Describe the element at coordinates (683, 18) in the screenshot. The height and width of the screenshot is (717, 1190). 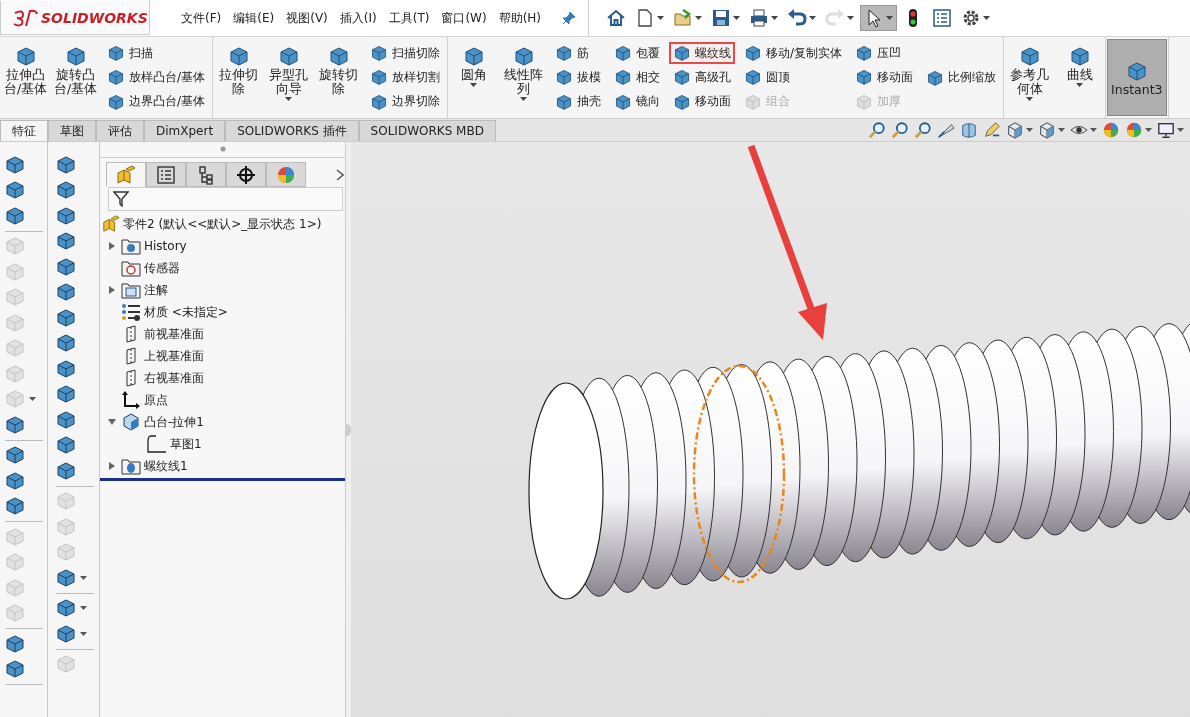
I see `open-folder-icon` at that location.